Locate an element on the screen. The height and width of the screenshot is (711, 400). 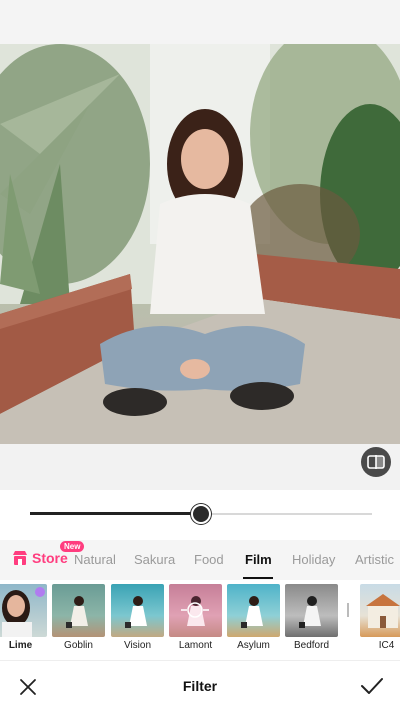
intensity-slider is located at coordinates (201, 514).